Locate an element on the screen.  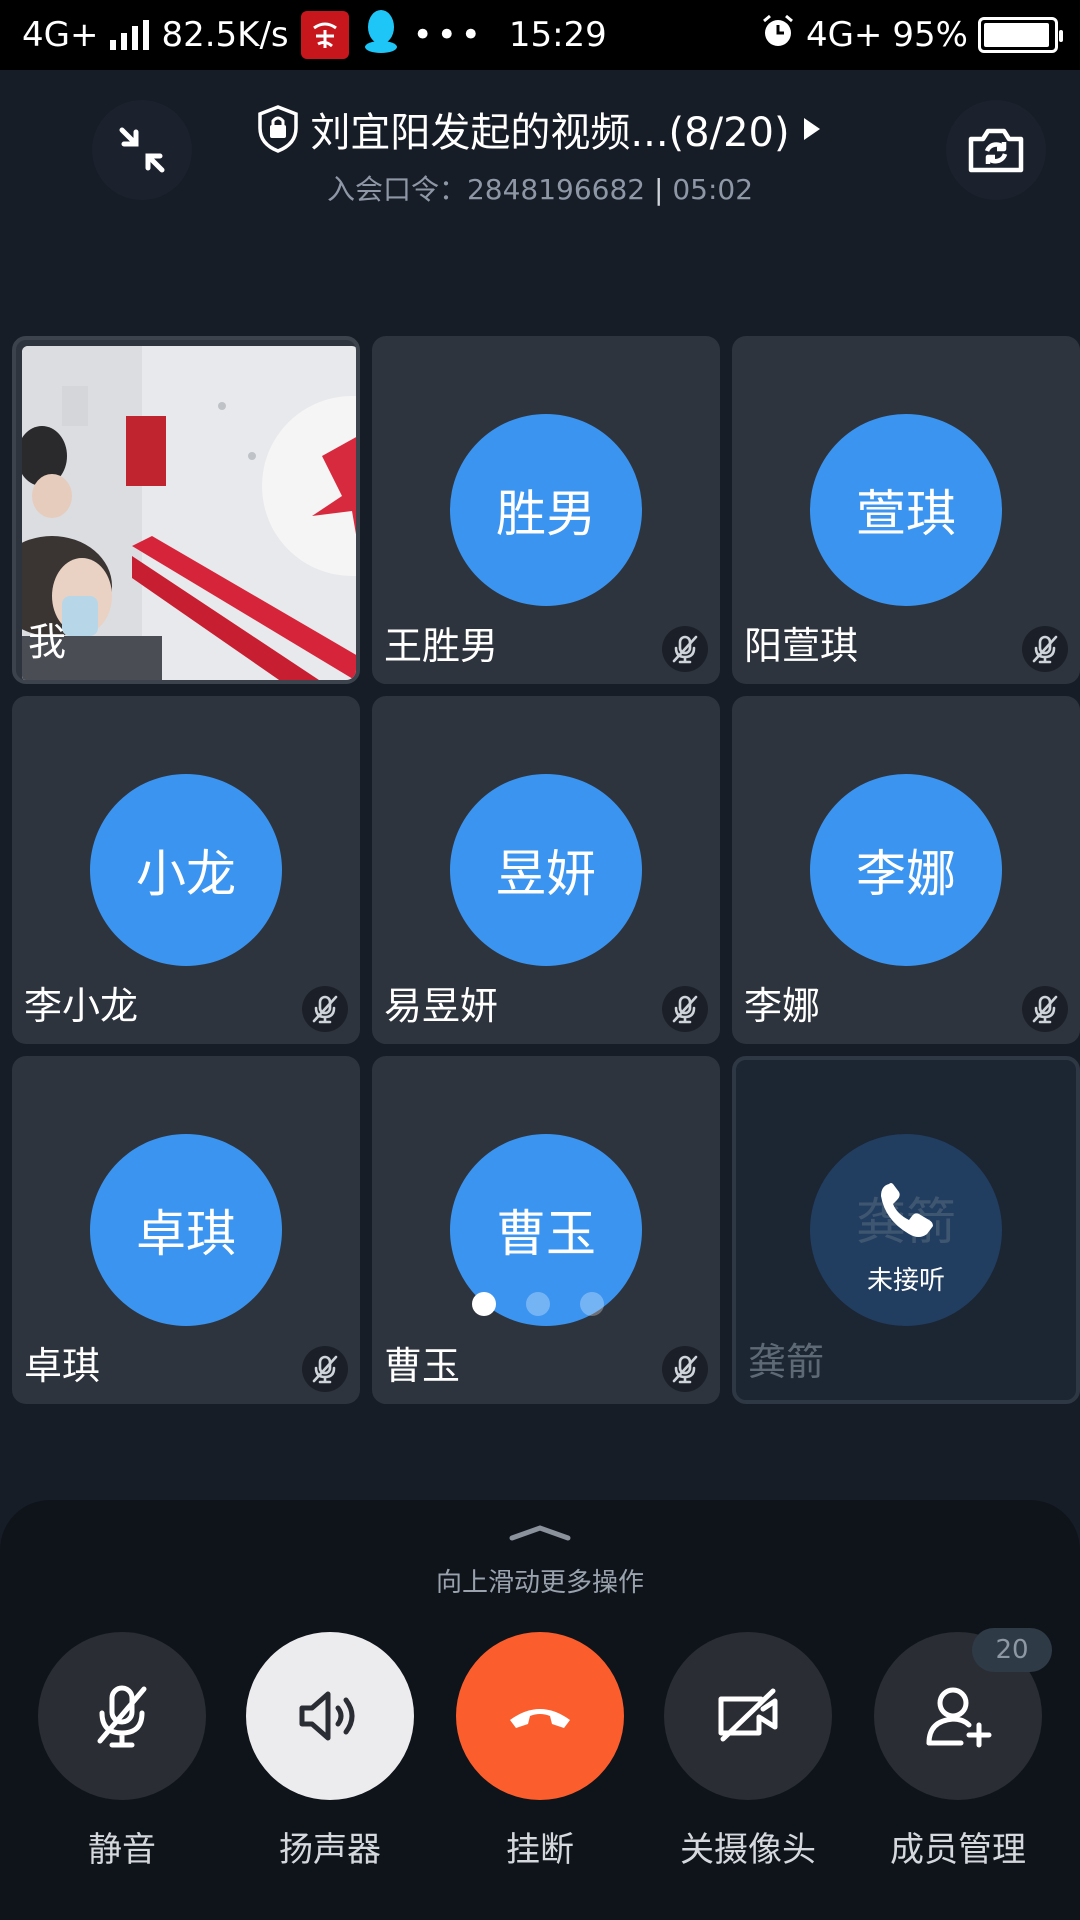
avatar: 昱妍 is located at coordinates (546, 870).